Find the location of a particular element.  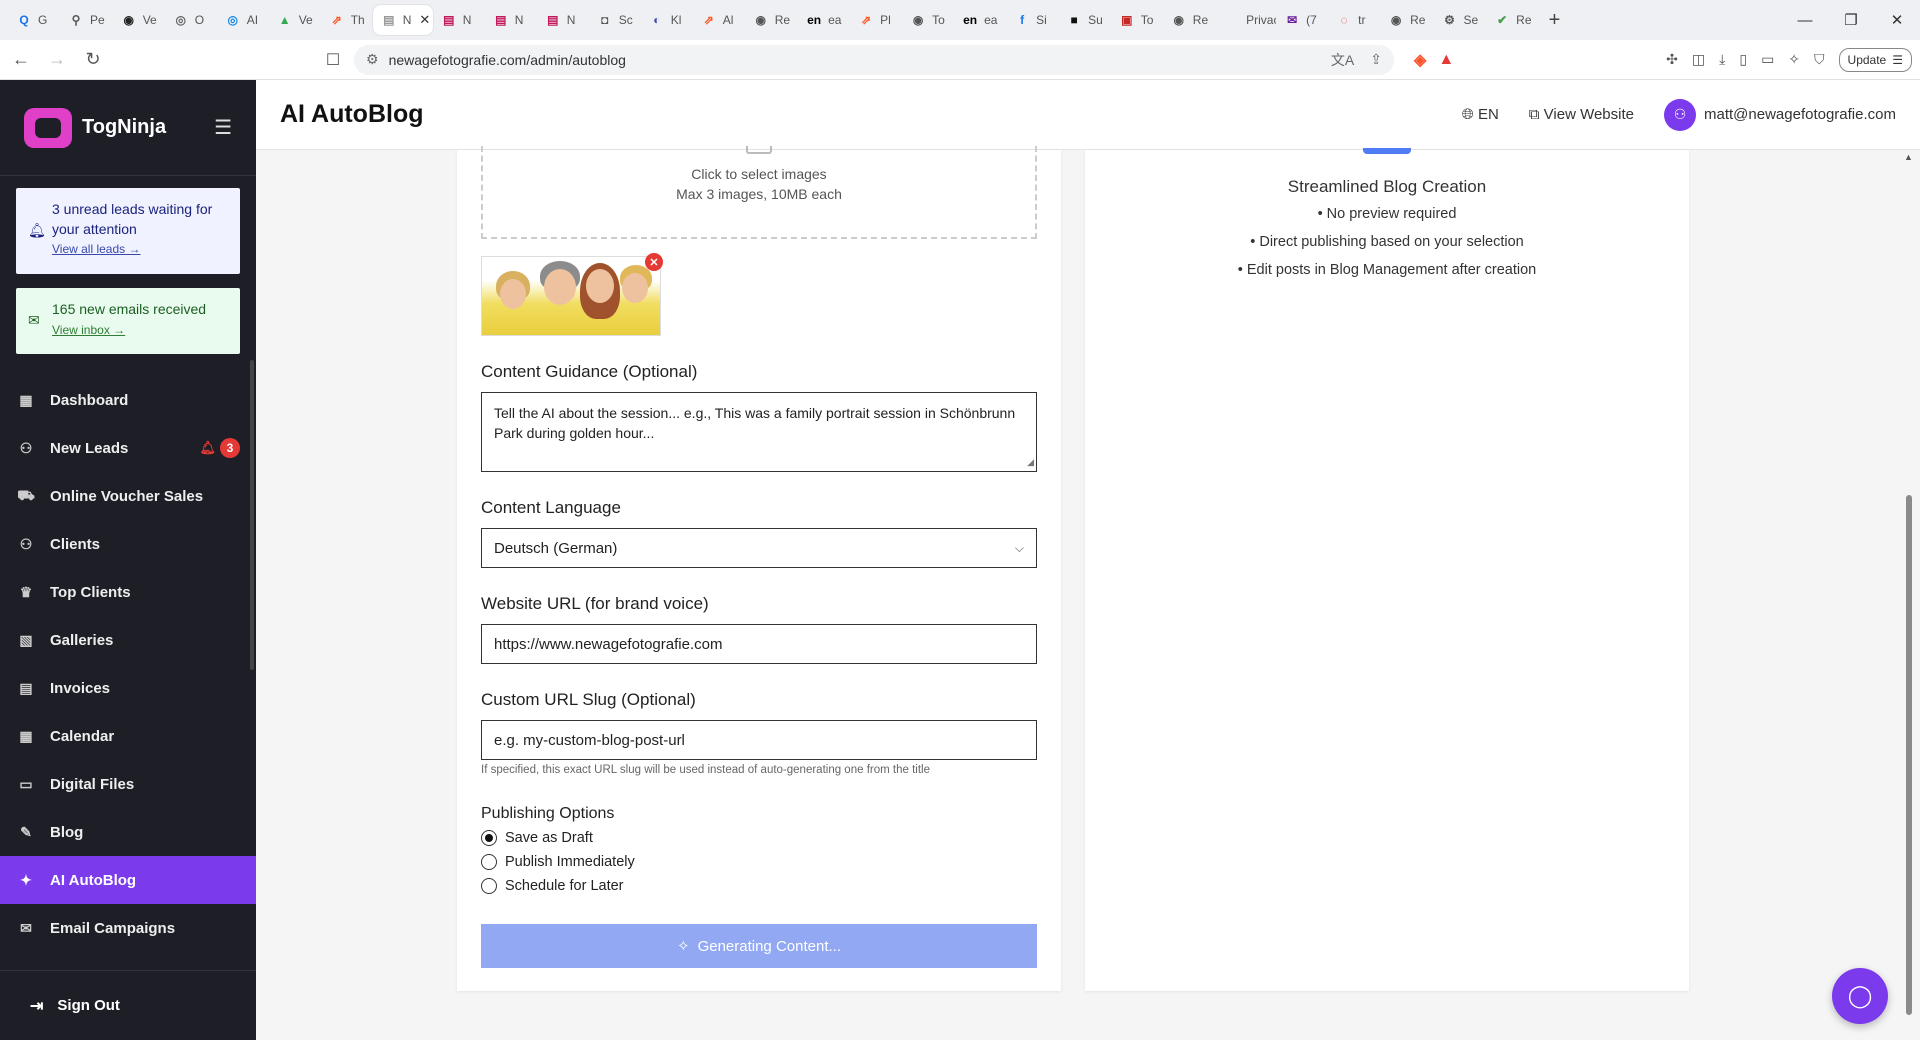

download-icon: ⤓ is located at coordinates (1722, 59).